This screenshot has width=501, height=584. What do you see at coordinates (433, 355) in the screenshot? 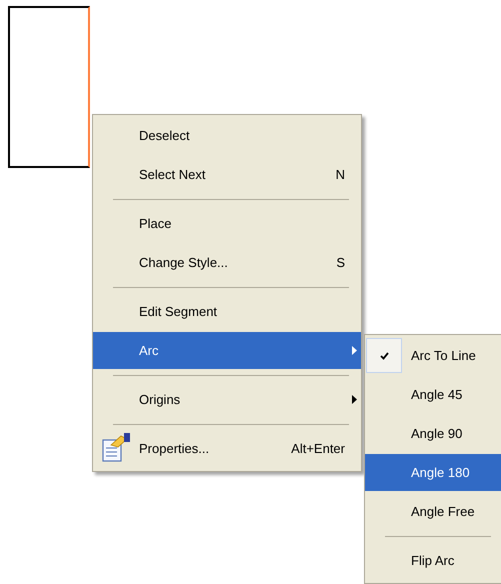
I see `menu-item: Arc To Line` at bounding box center [433, 355].